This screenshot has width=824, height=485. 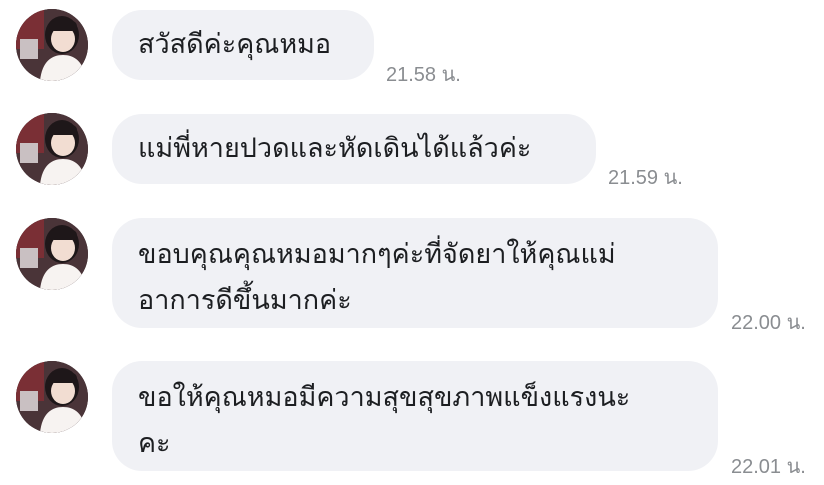 What do you see at coordinates (154, 443) in the screenshot?
I see `message-text-line-2: คะ` at bounding box center [154, 443].